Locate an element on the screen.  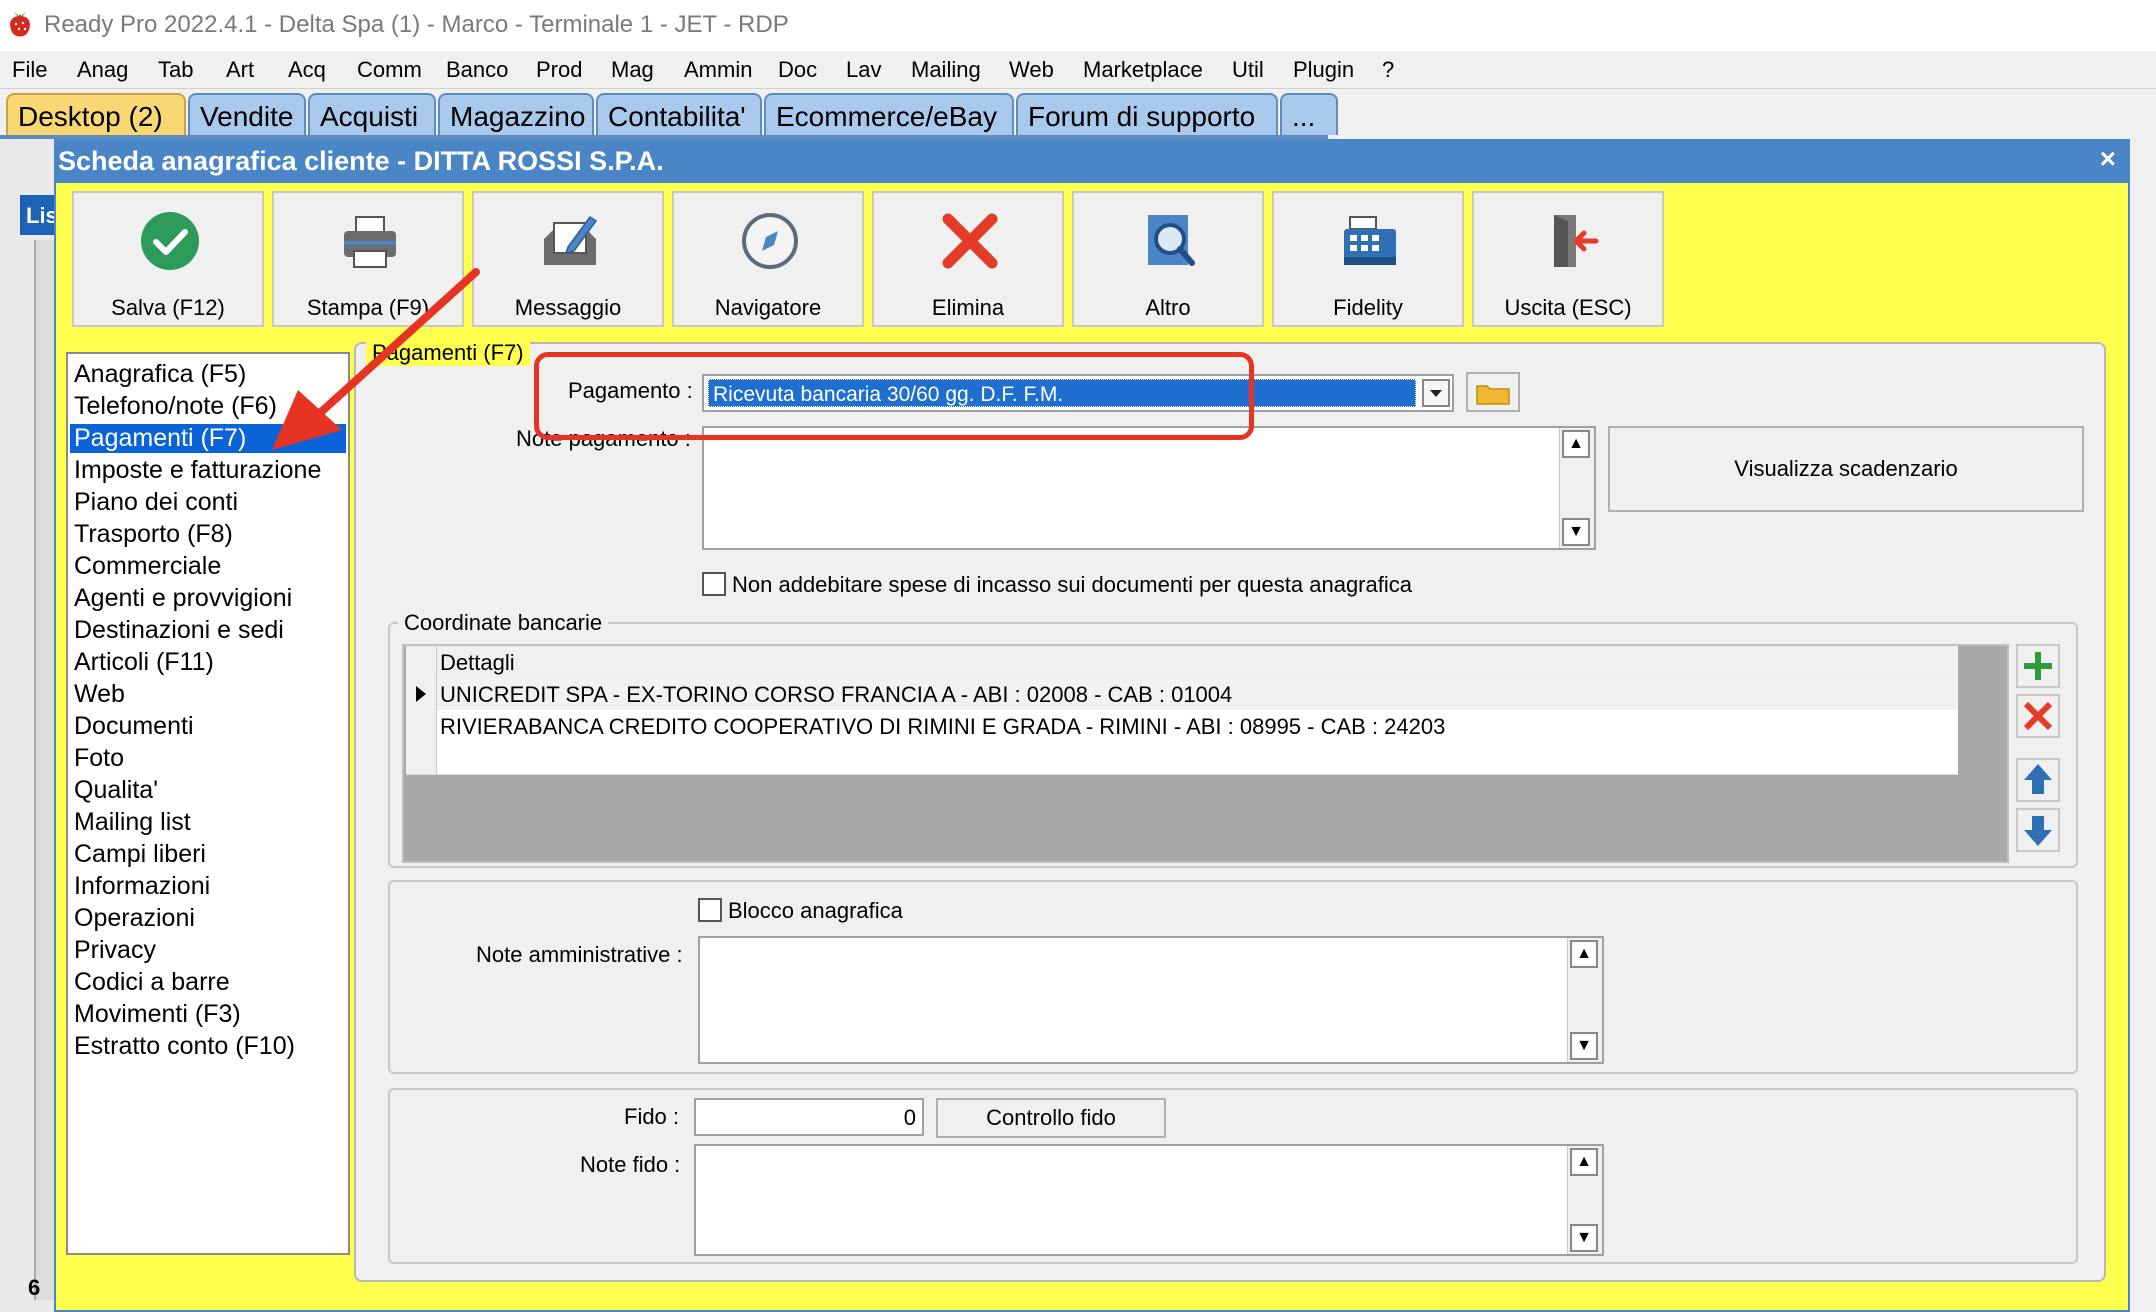
note-pagamento-textarea: ▲ ▼ is located at coordinates (1149, 488).